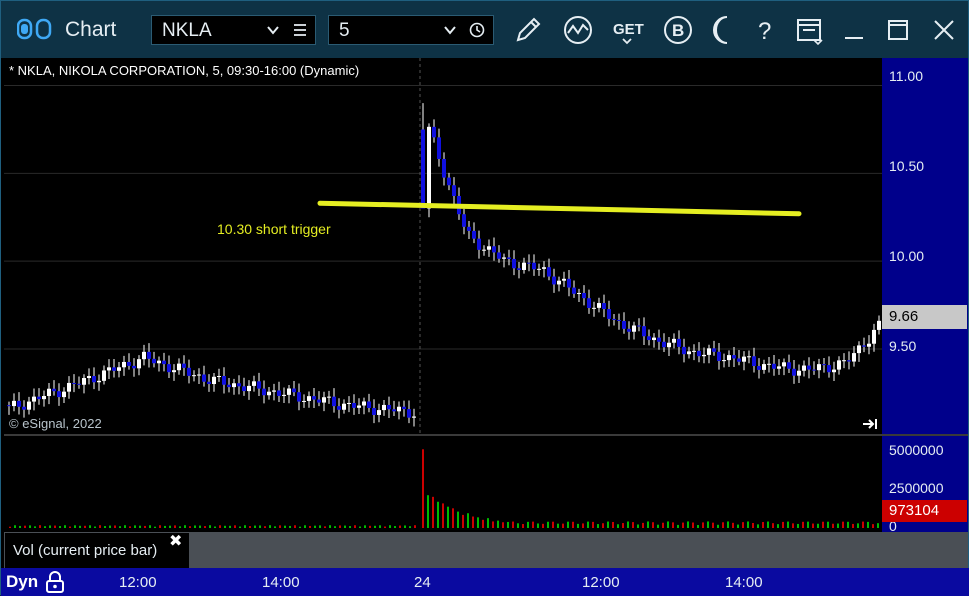 The width and height of the screenshot is (969, 596). What do you see at coordinates (628, 30) in the screenshot?
I see `get-icon: GET` at bounding box center [628, 30].